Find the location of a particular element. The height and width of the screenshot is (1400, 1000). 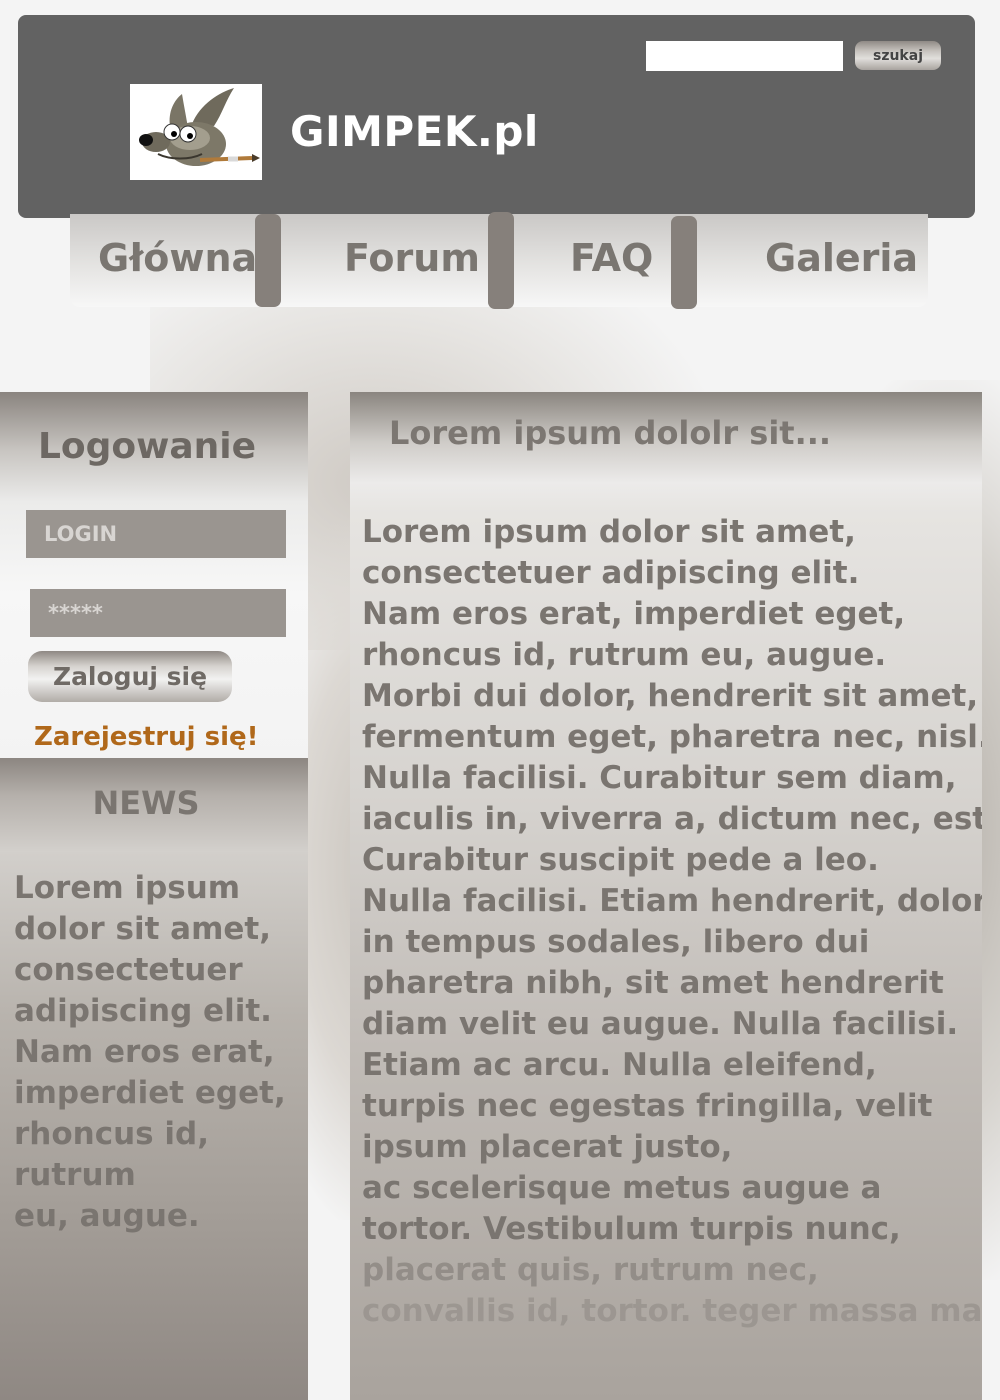

content-line: ipsum placerat justo, is located at coordinates (547, 1147).